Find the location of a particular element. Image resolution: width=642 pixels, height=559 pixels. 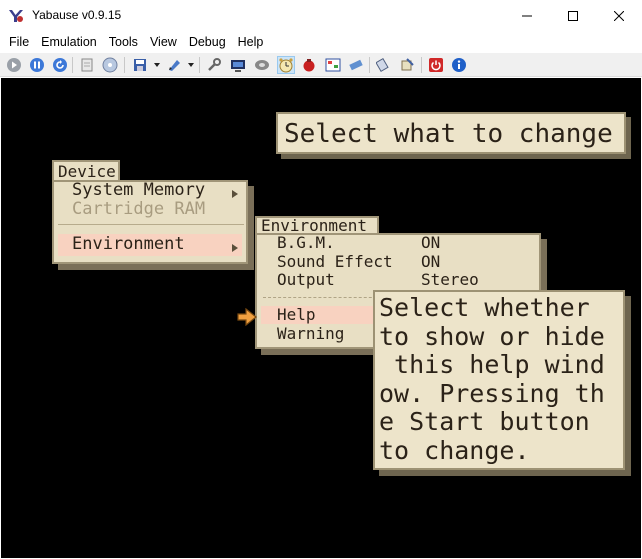

clock-button is located at coordinates (286, 65).